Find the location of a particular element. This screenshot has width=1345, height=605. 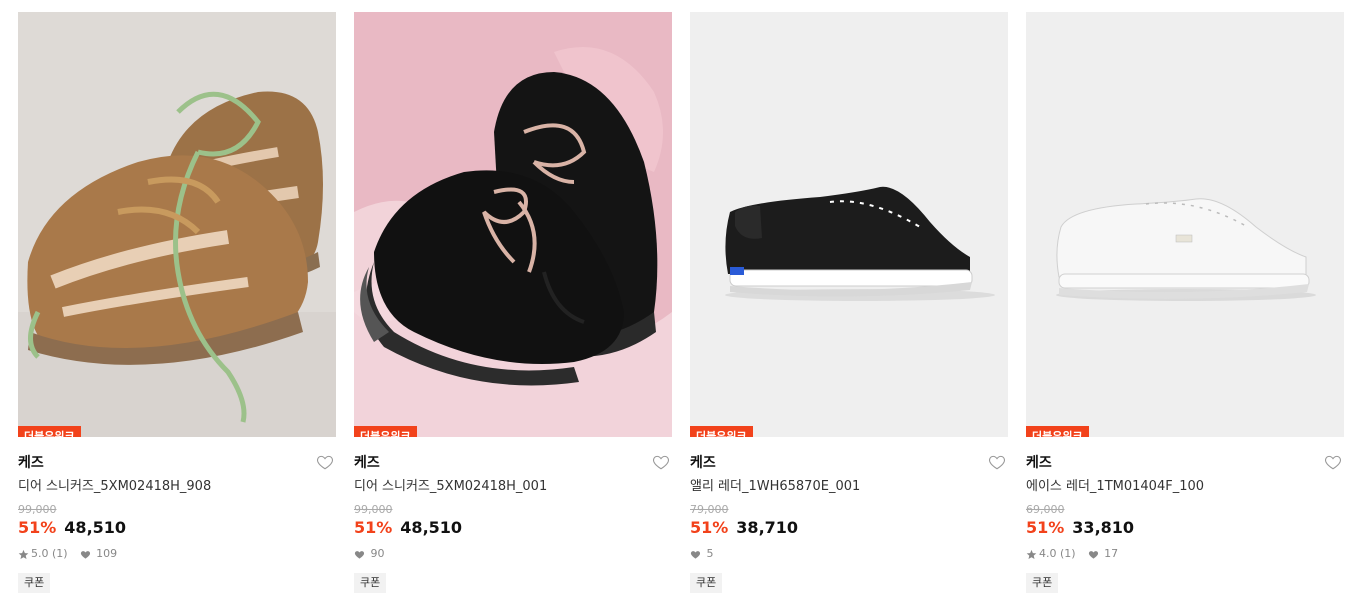

product-name: 디어 스니커즈_5XM02418H_001 is located at coordinates (513, 486).